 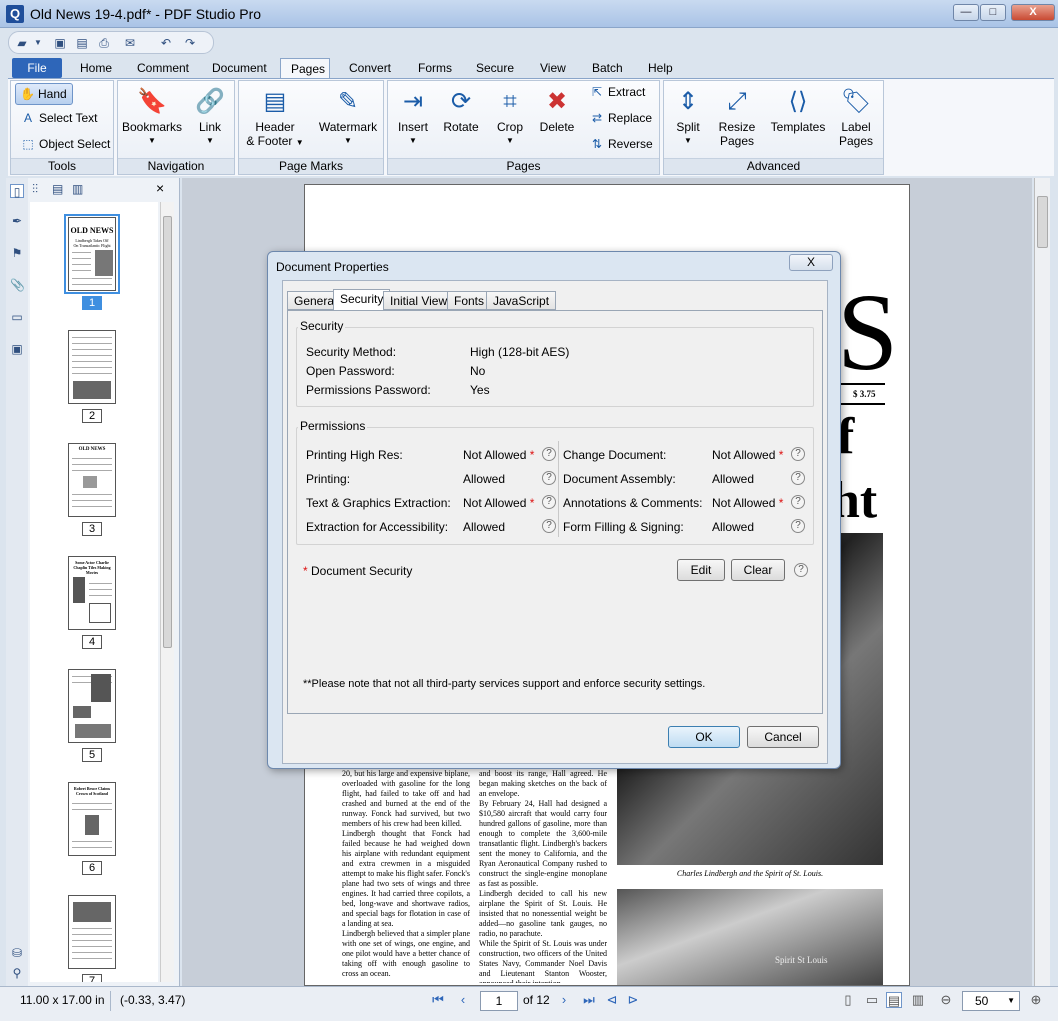 What do you see at coordinates (660, 68) in the screenshot?
I see `menu-help: Help` at bounding box center [660, 68].